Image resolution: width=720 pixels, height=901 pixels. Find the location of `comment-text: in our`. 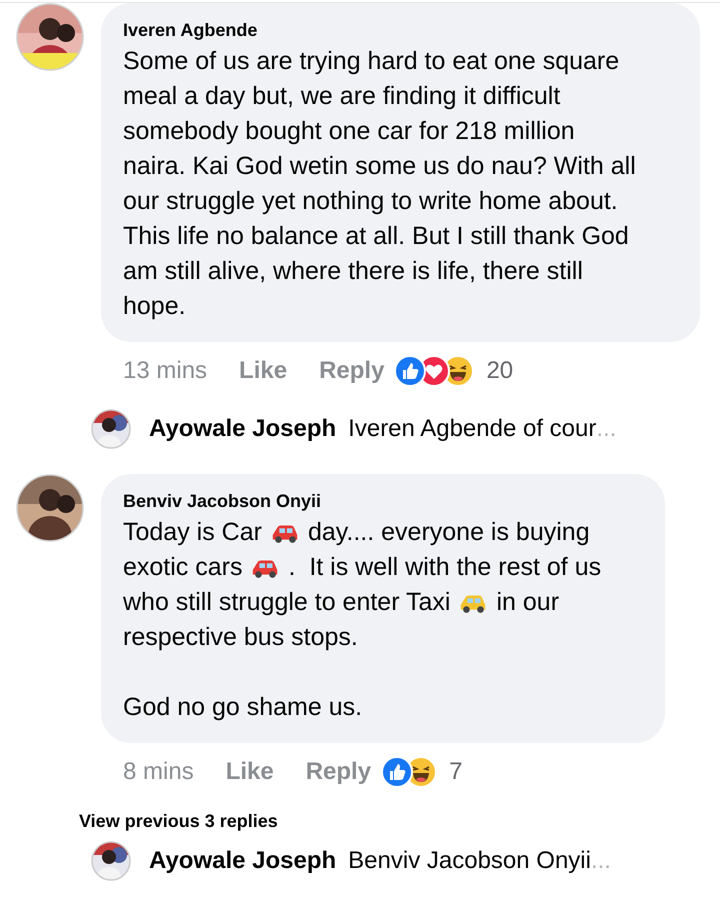

comment-text: in our is located at coordinates (528, 602).